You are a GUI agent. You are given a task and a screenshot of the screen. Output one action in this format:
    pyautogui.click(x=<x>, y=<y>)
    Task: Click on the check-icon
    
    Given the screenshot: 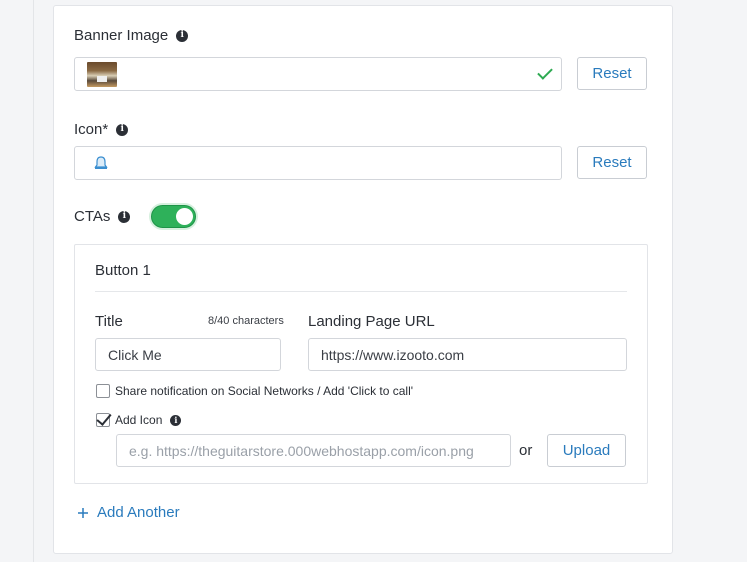 What is the action you would take?
    pyautogui.click(x=545, y=72)
    